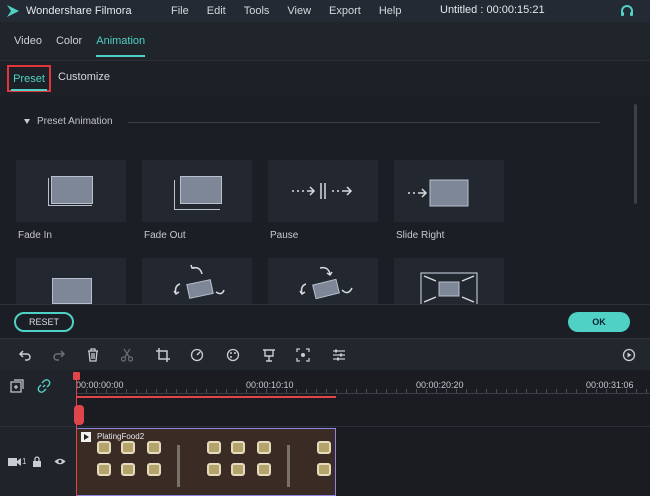  What do you see at coordinates (420, 235) in the screenshot?
I see `preset-label-slide-right: Slide Right` at bounding box center [420, 235].